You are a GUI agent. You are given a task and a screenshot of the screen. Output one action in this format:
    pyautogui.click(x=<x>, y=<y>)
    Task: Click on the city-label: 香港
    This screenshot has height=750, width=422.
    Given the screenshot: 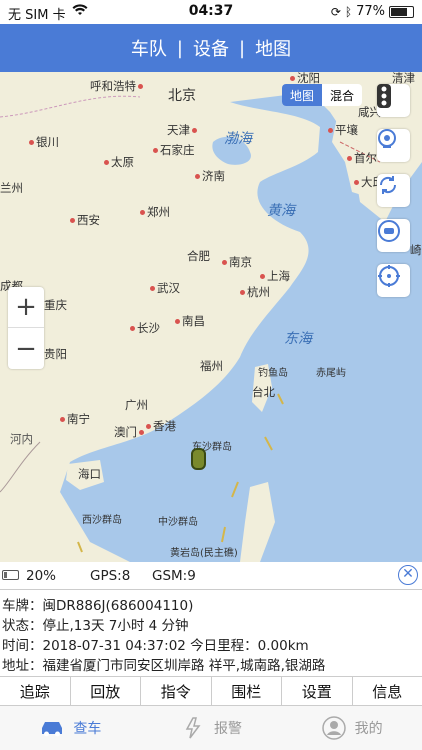 What is the action you would take?
    pyautogui.click(x=161, y=426)
    